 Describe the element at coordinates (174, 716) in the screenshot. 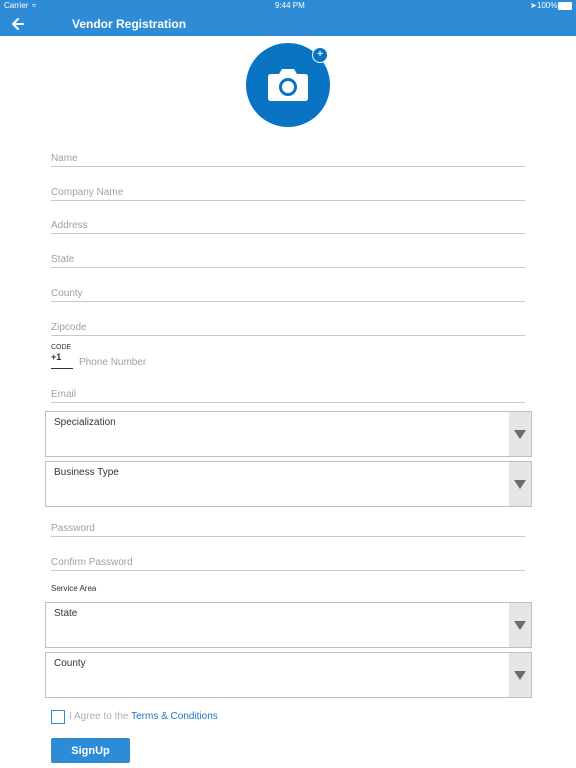

I see `terms-link: Terms & Conditions` at that location.